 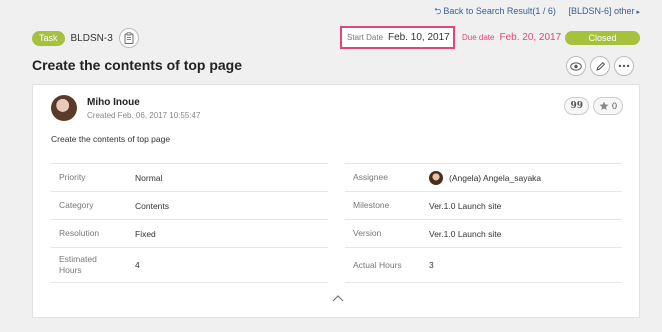 I want to click on eye-icon, so click(x=576, y=66).